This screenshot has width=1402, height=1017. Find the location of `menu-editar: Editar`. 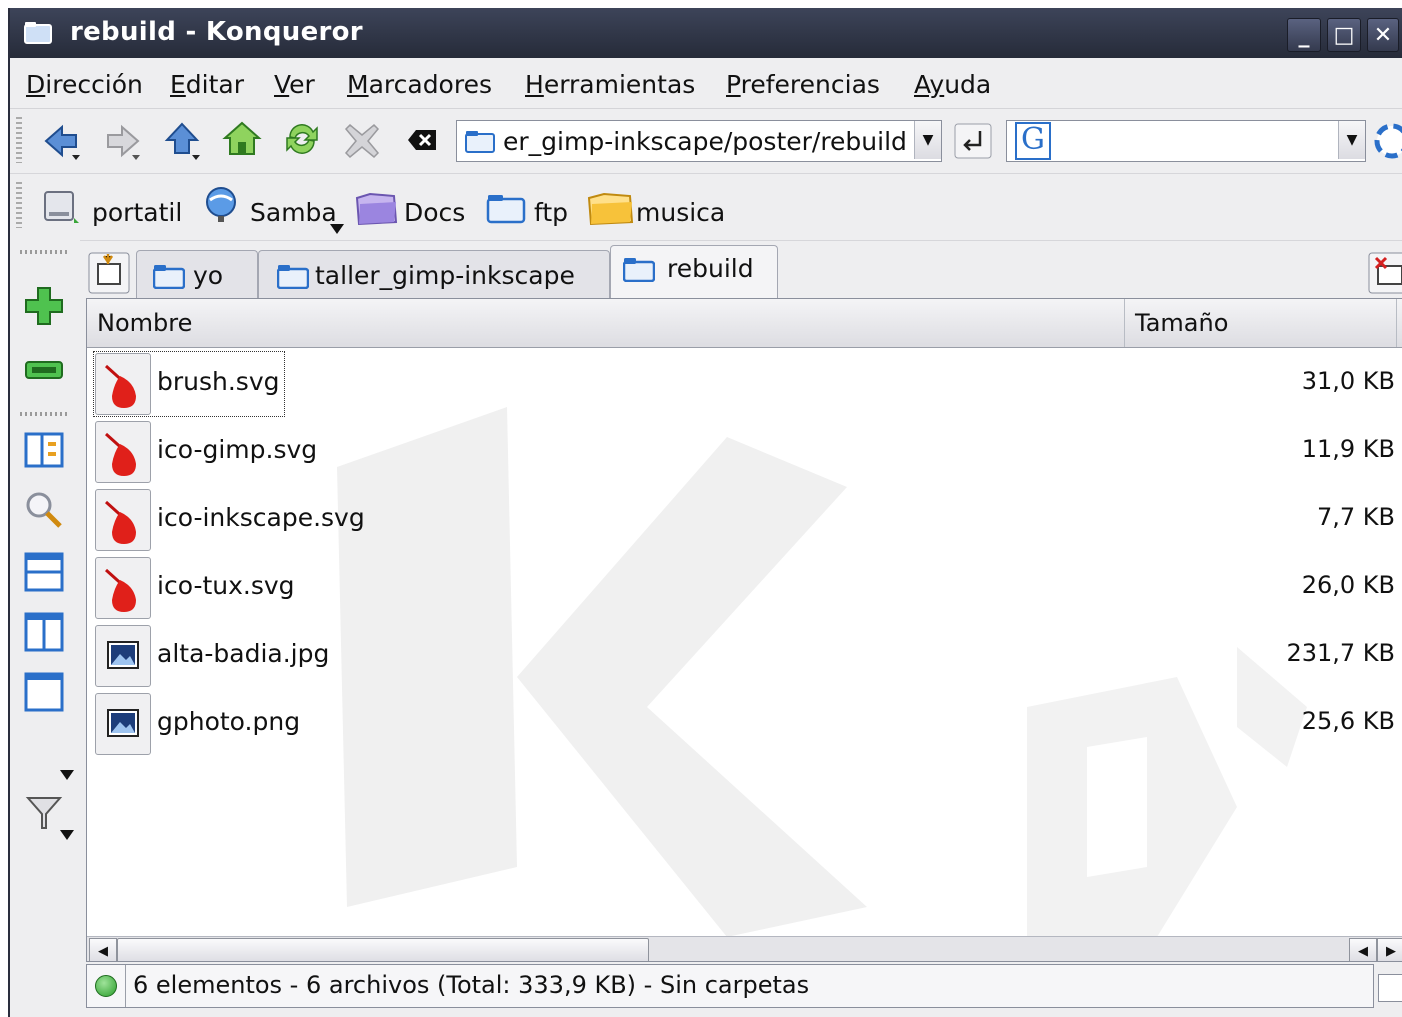

menu-editar: Editar is located at coordinates (207, 84).